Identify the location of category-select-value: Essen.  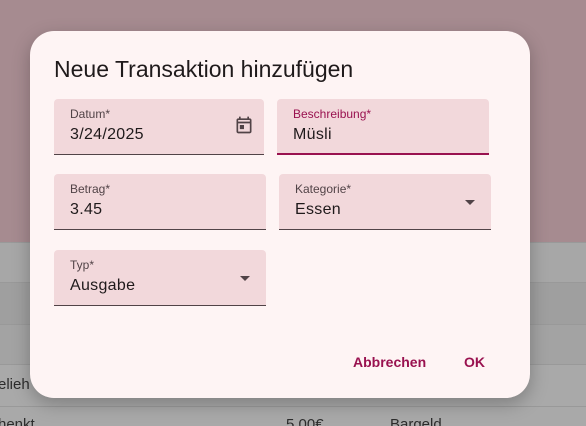
(318, 209).